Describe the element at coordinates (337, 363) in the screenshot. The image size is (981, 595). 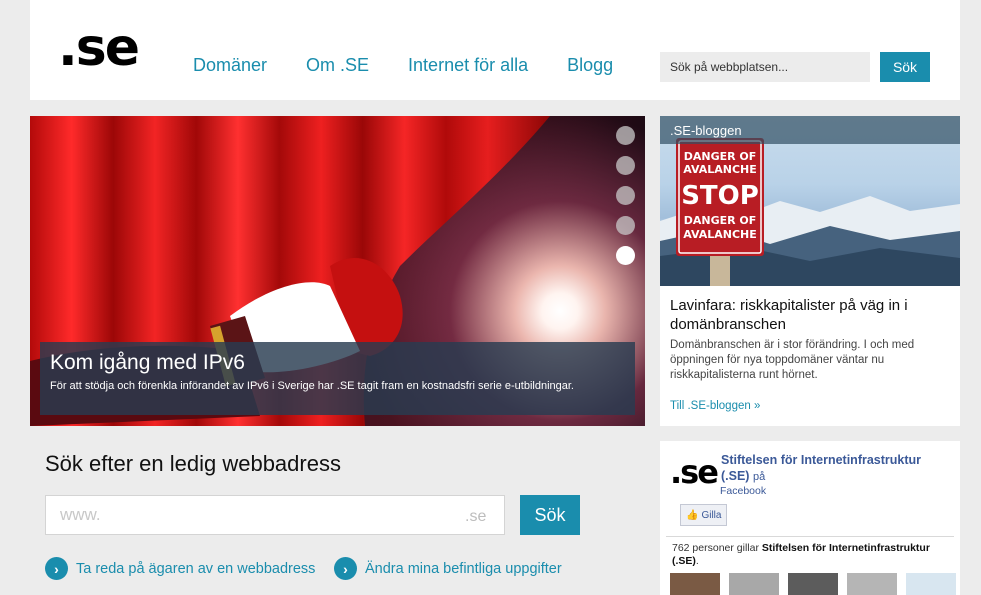
I see `hero-title: Kom igång med IPv6` at that location.